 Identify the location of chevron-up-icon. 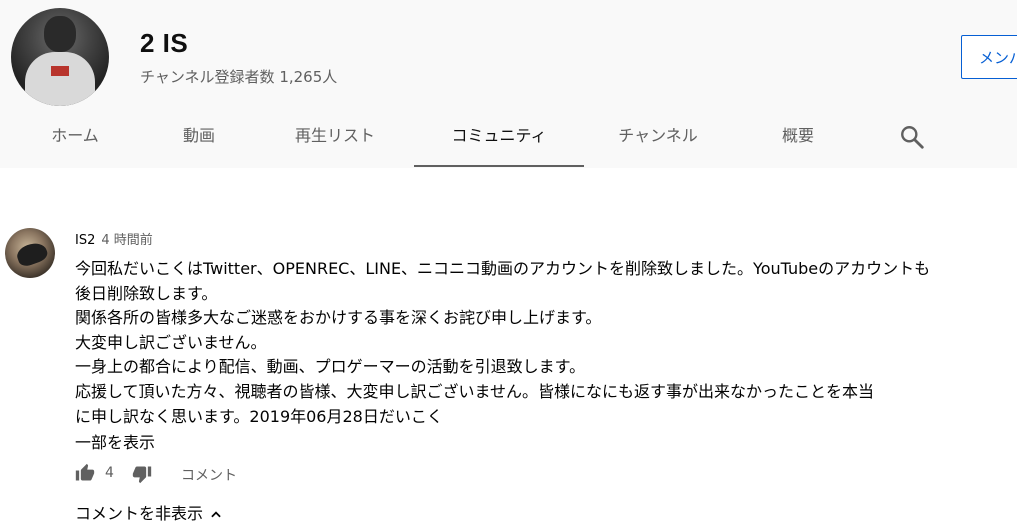
(216, 513).